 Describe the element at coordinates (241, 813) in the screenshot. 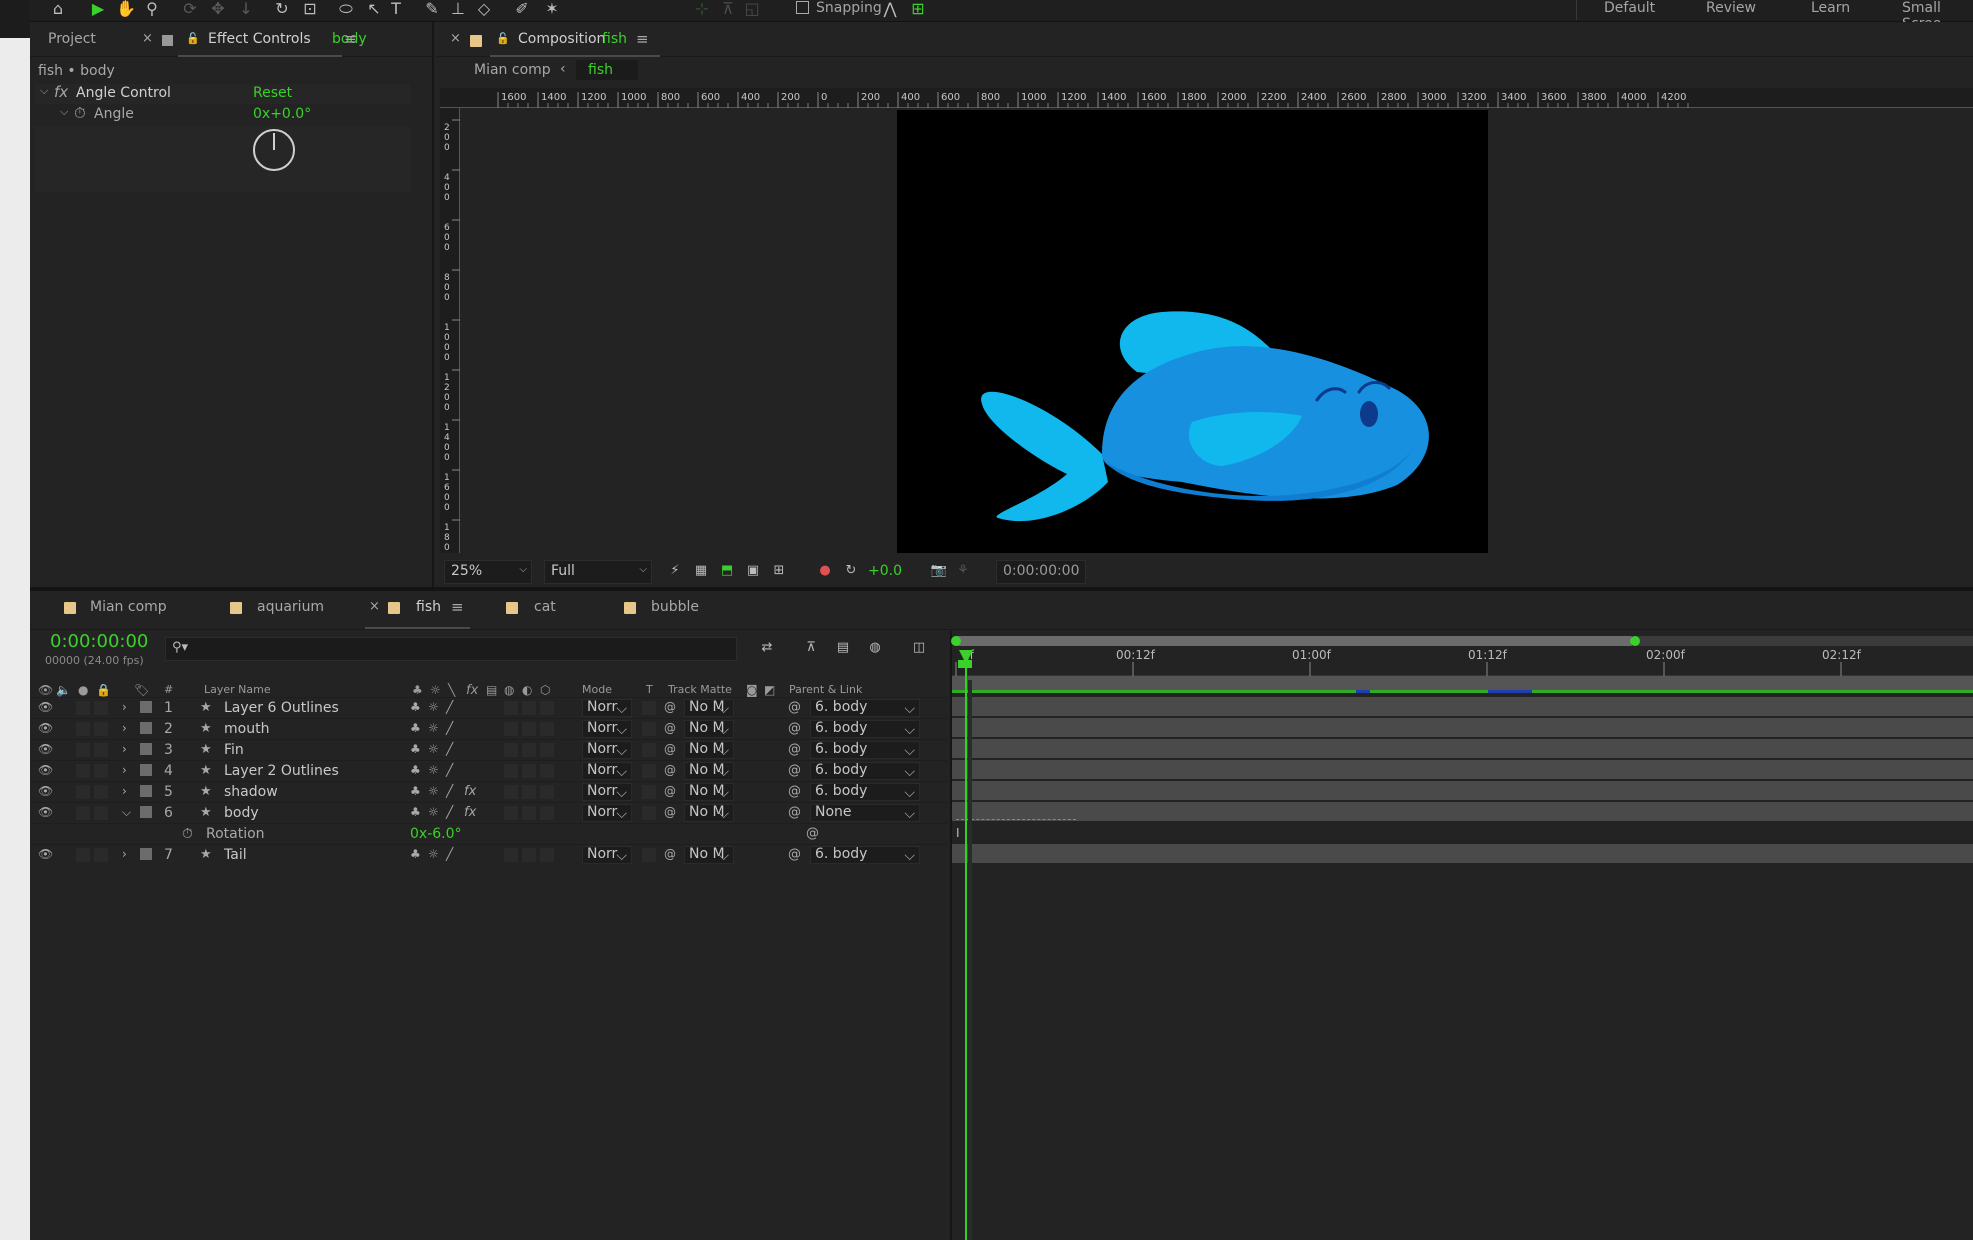

I see `layer-name: body` at that location.